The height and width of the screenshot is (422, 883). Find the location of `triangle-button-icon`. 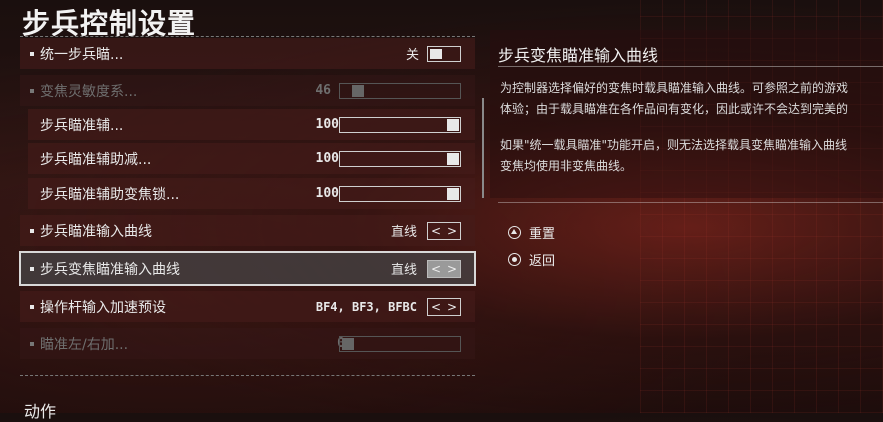

triangle-button-icon is located at coordinates (514, 232).